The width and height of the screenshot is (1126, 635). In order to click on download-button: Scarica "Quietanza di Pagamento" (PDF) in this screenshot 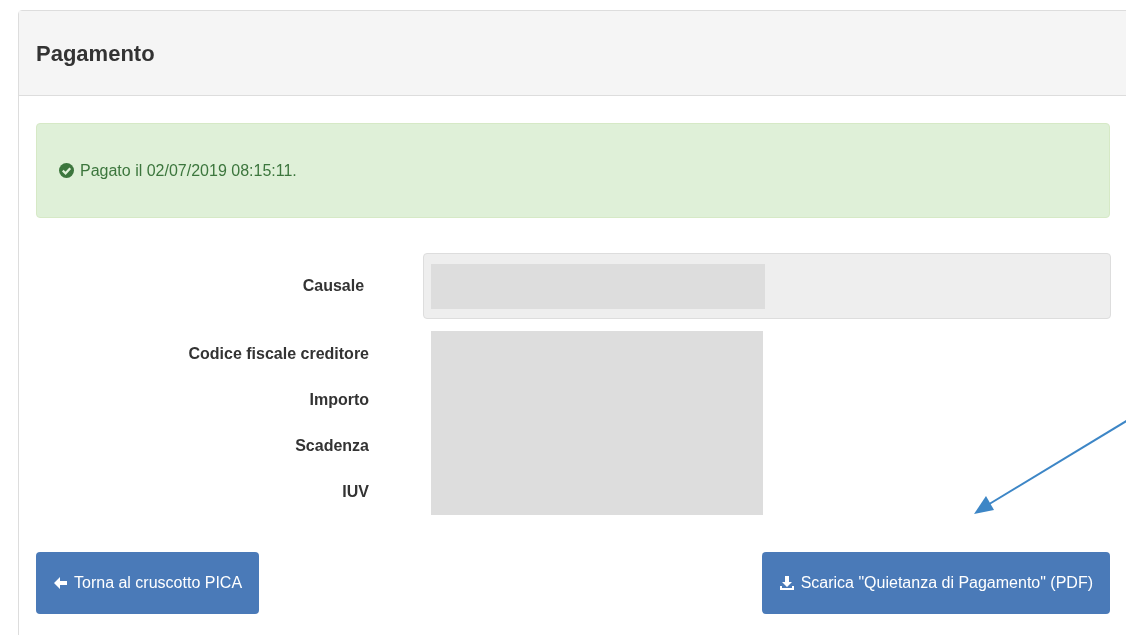, I will do `click(935, 583)`.